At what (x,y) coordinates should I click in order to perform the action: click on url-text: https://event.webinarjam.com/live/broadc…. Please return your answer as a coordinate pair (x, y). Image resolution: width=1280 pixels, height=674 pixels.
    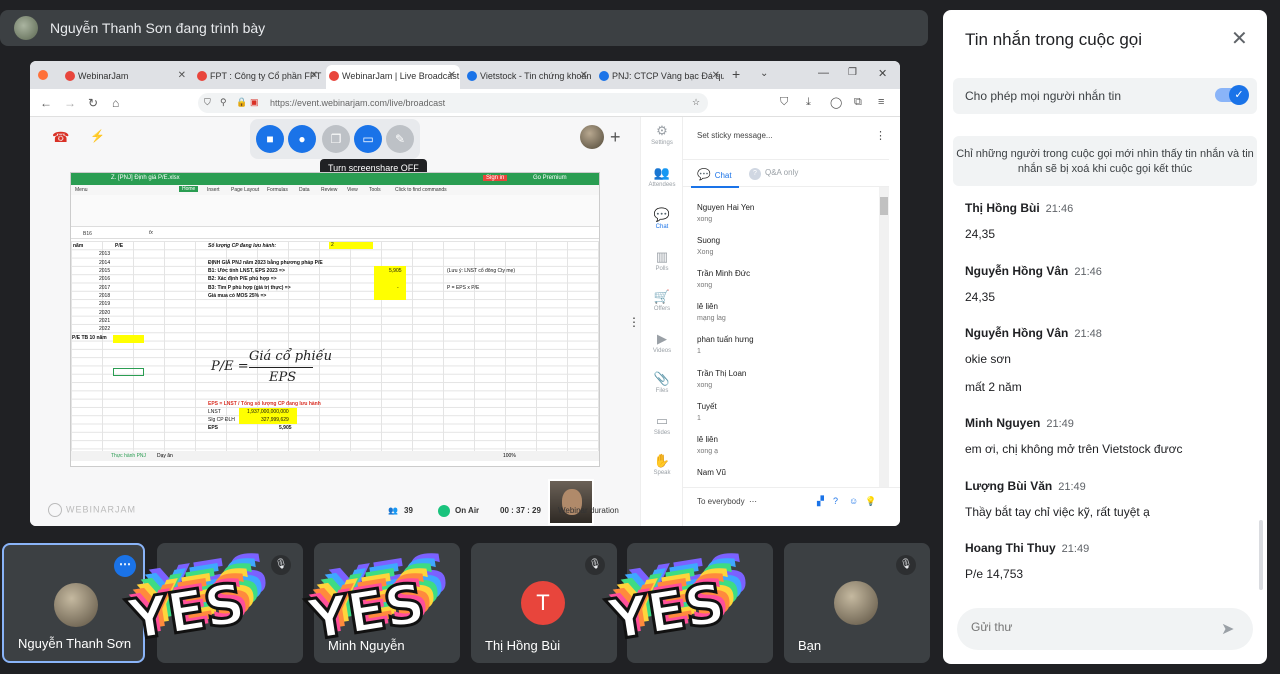
    Looking at the image, I should click on (358, 103).